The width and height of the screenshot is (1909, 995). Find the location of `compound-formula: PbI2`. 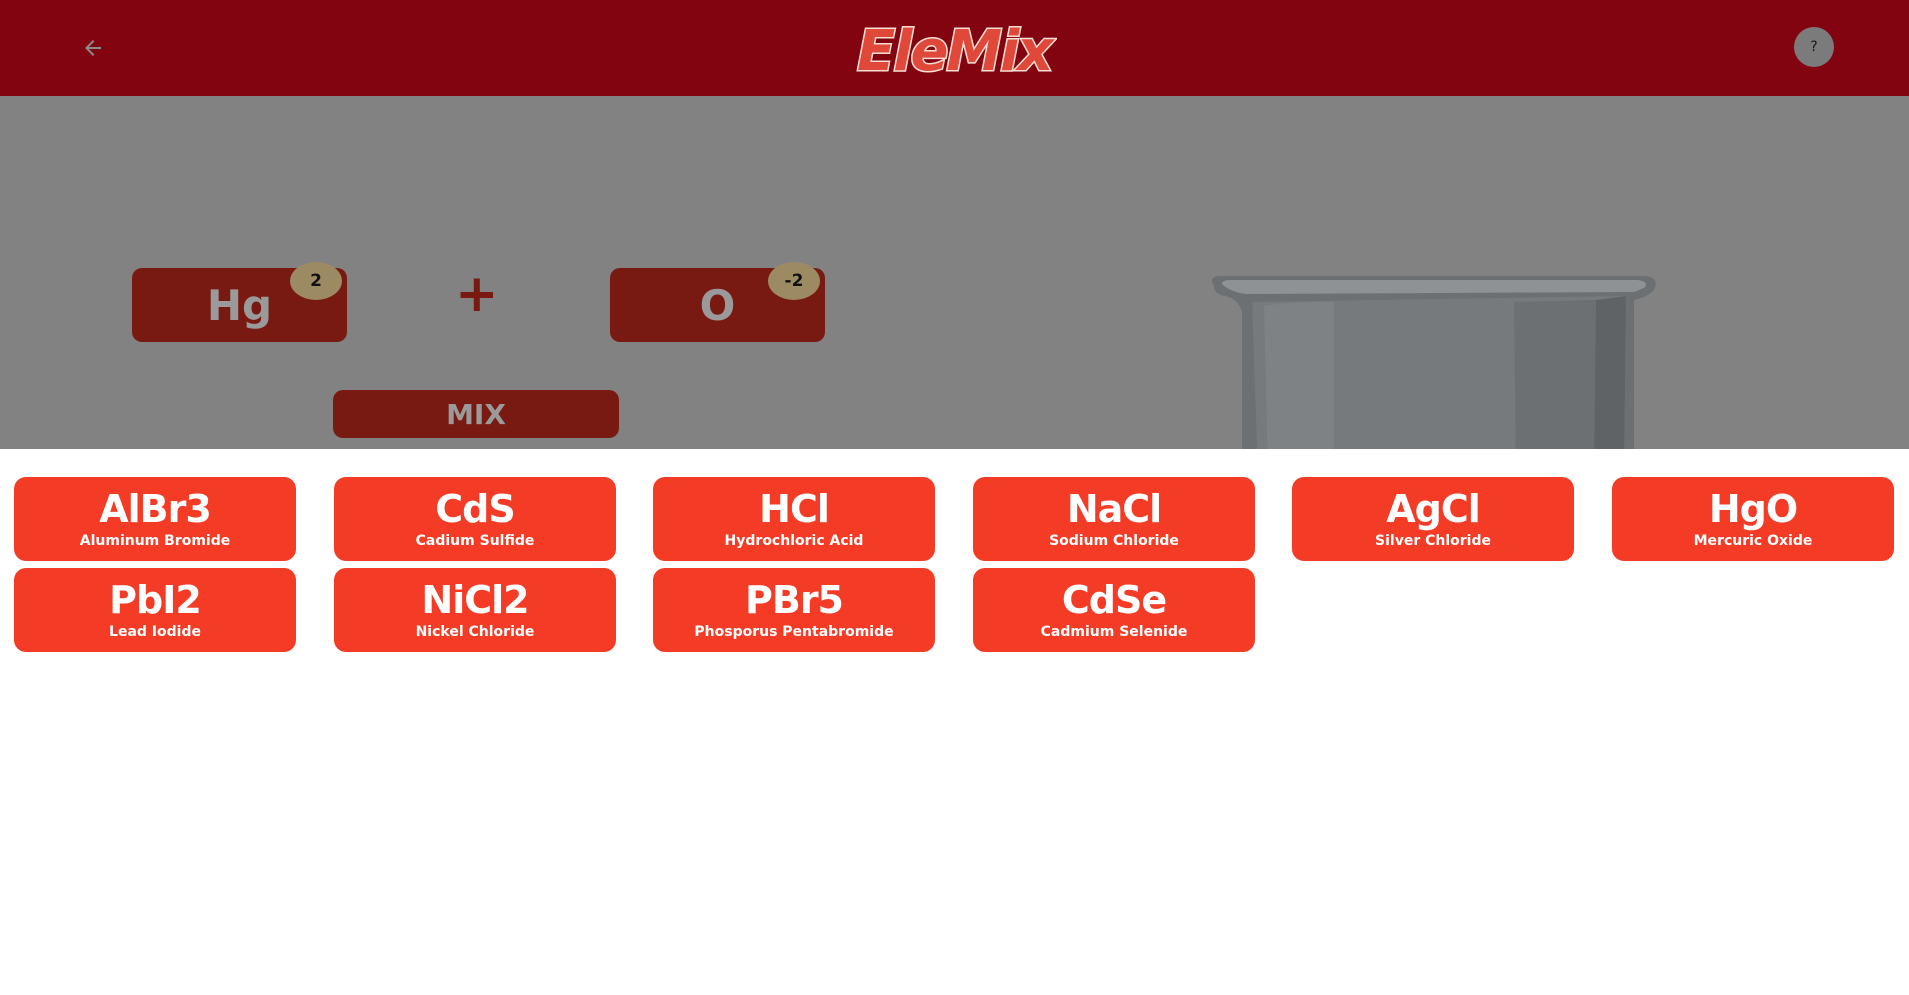

compound-formula: PbI2 is located at coordinates (155, 600).